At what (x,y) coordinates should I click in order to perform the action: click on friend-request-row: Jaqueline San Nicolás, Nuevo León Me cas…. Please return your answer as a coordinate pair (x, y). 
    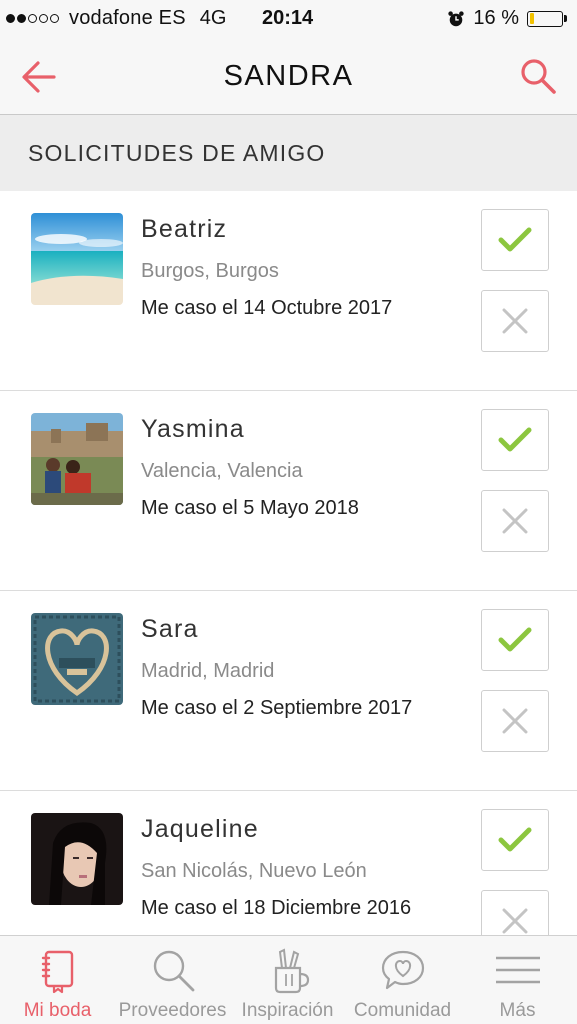
    Looking at the image, I should click on (288, 863).